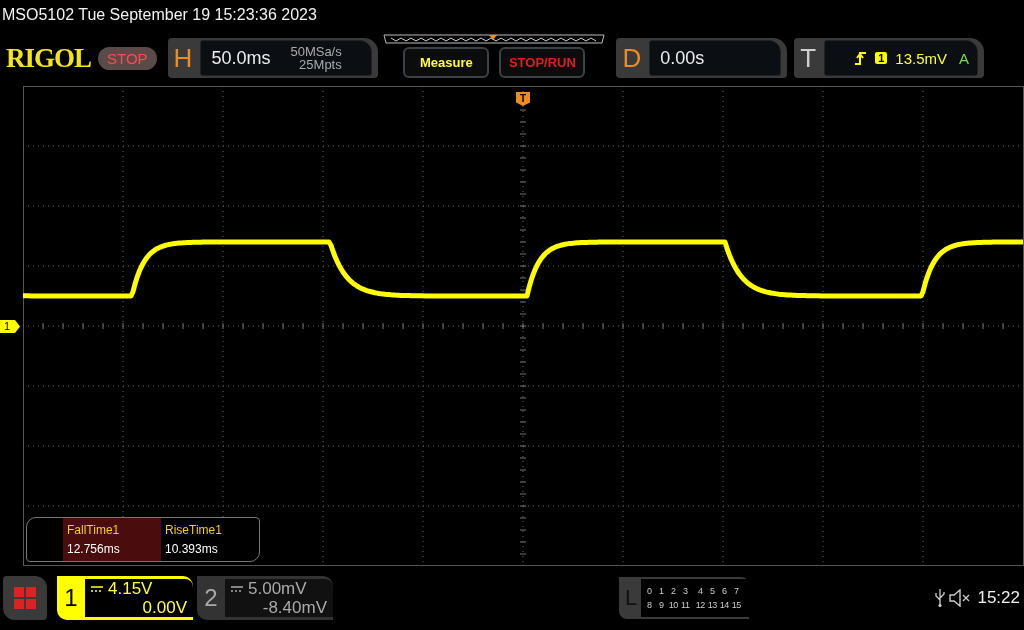  I want to click on speaker-muted-icon, so click(960, 598).